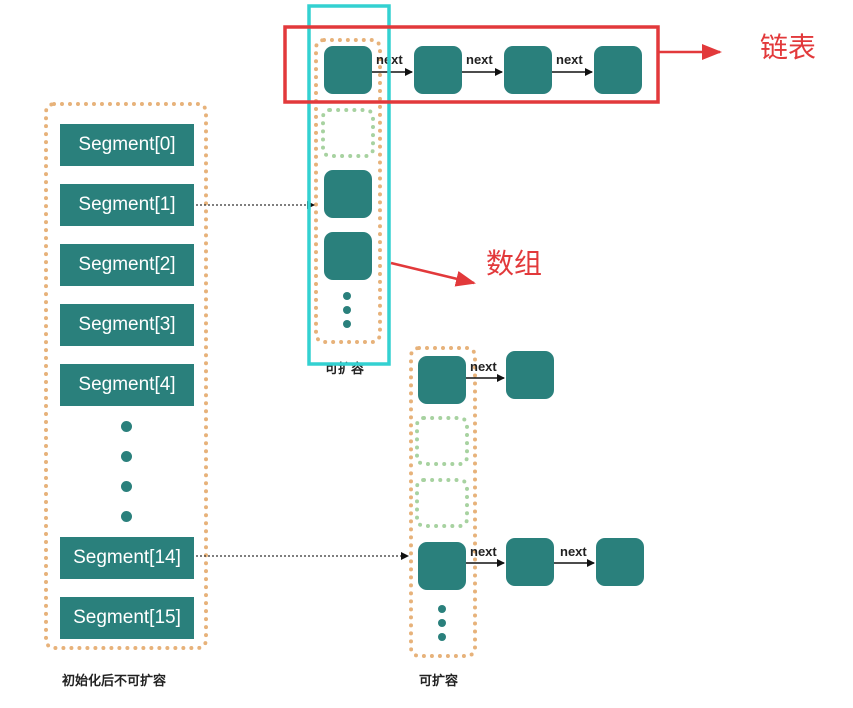  I want to click on array-annotation: 数组, so click(514, 263).